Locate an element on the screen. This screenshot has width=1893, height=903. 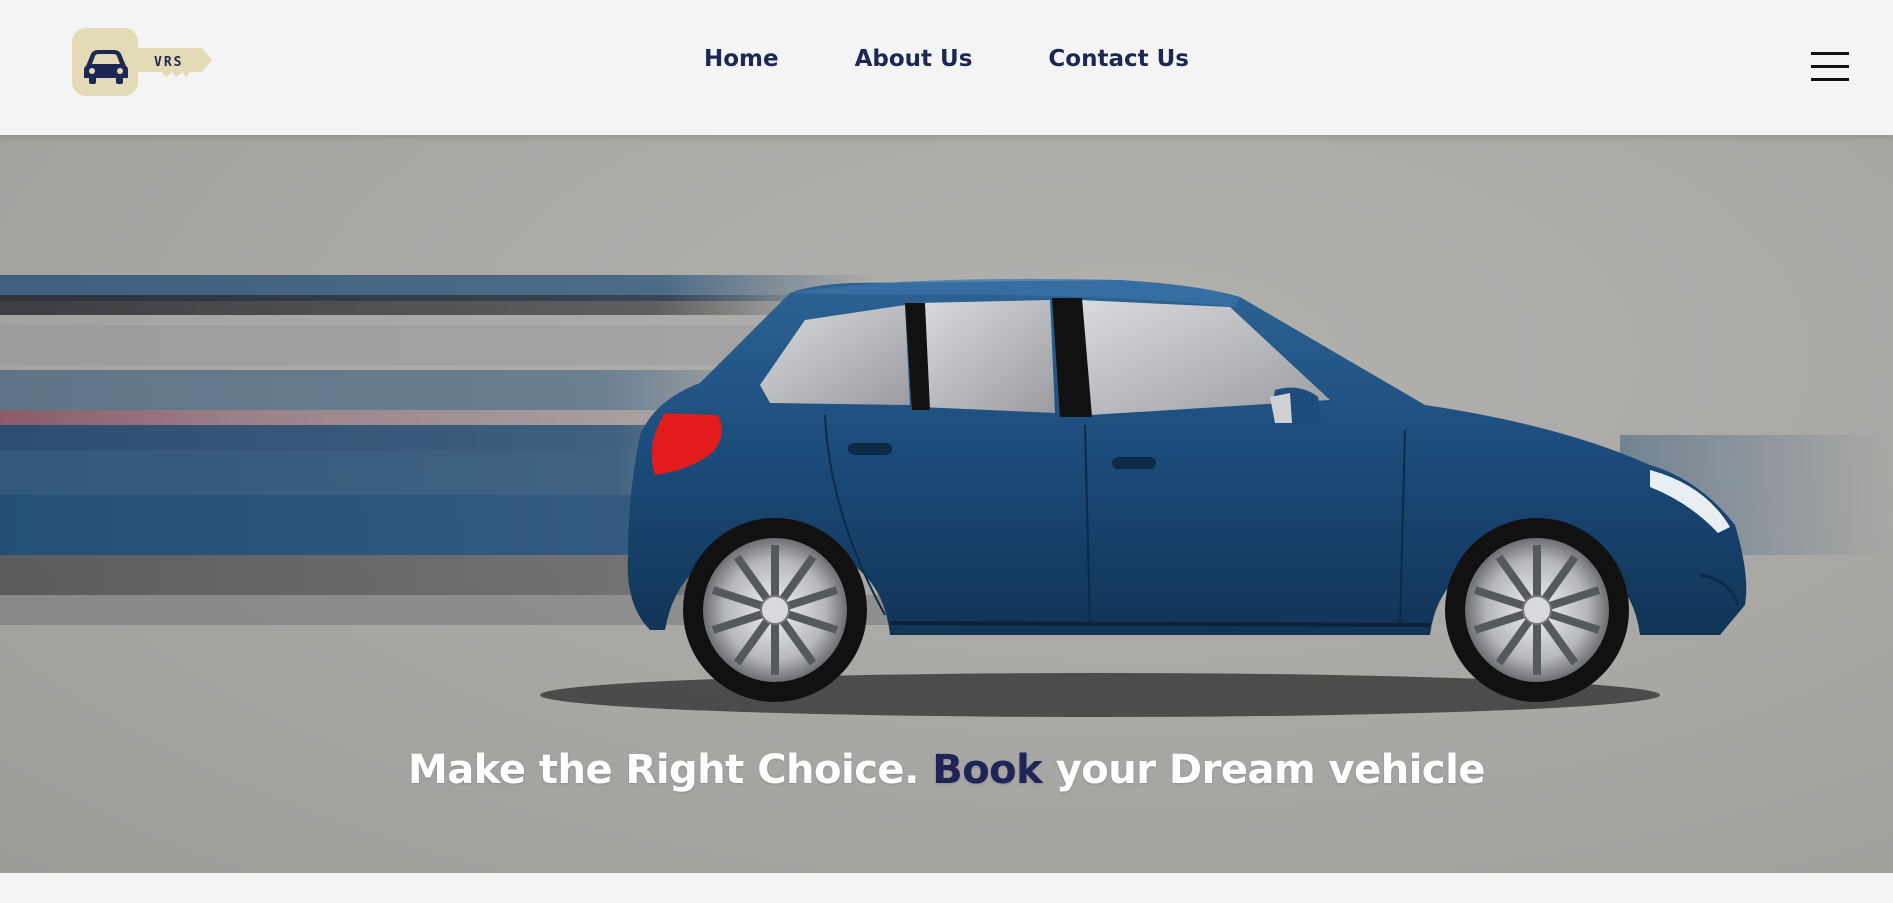
logo-text: VRS is located at coordinates (168, 62).